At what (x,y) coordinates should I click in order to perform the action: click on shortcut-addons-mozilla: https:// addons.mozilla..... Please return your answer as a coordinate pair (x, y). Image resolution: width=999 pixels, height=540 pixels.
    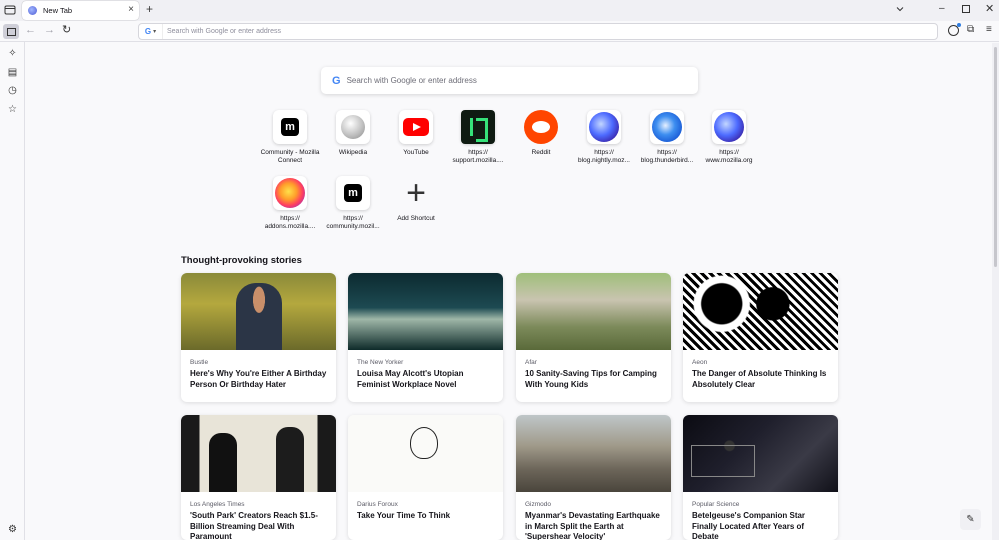
    Looking at the image, I should click on (290, 203).